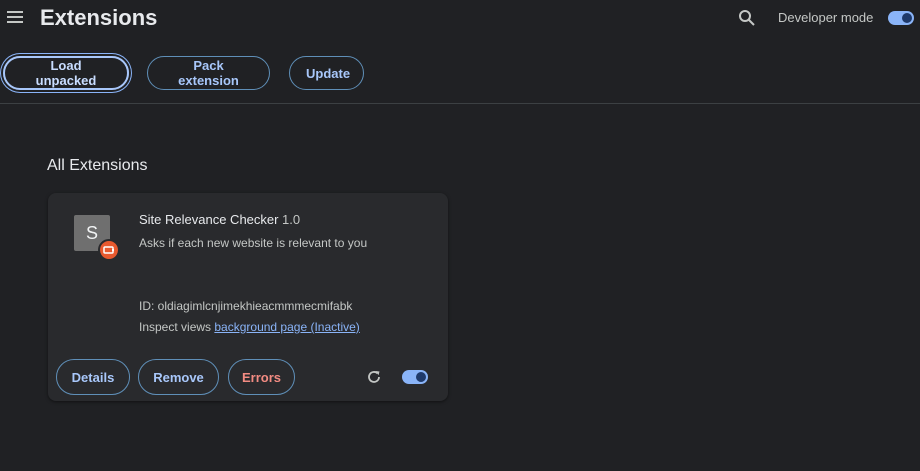 The image size is (920, 471). Describe the element at coordinates (460, 18) in the screenshot. I see `top-bar: Extensions Developer mode` at that location.